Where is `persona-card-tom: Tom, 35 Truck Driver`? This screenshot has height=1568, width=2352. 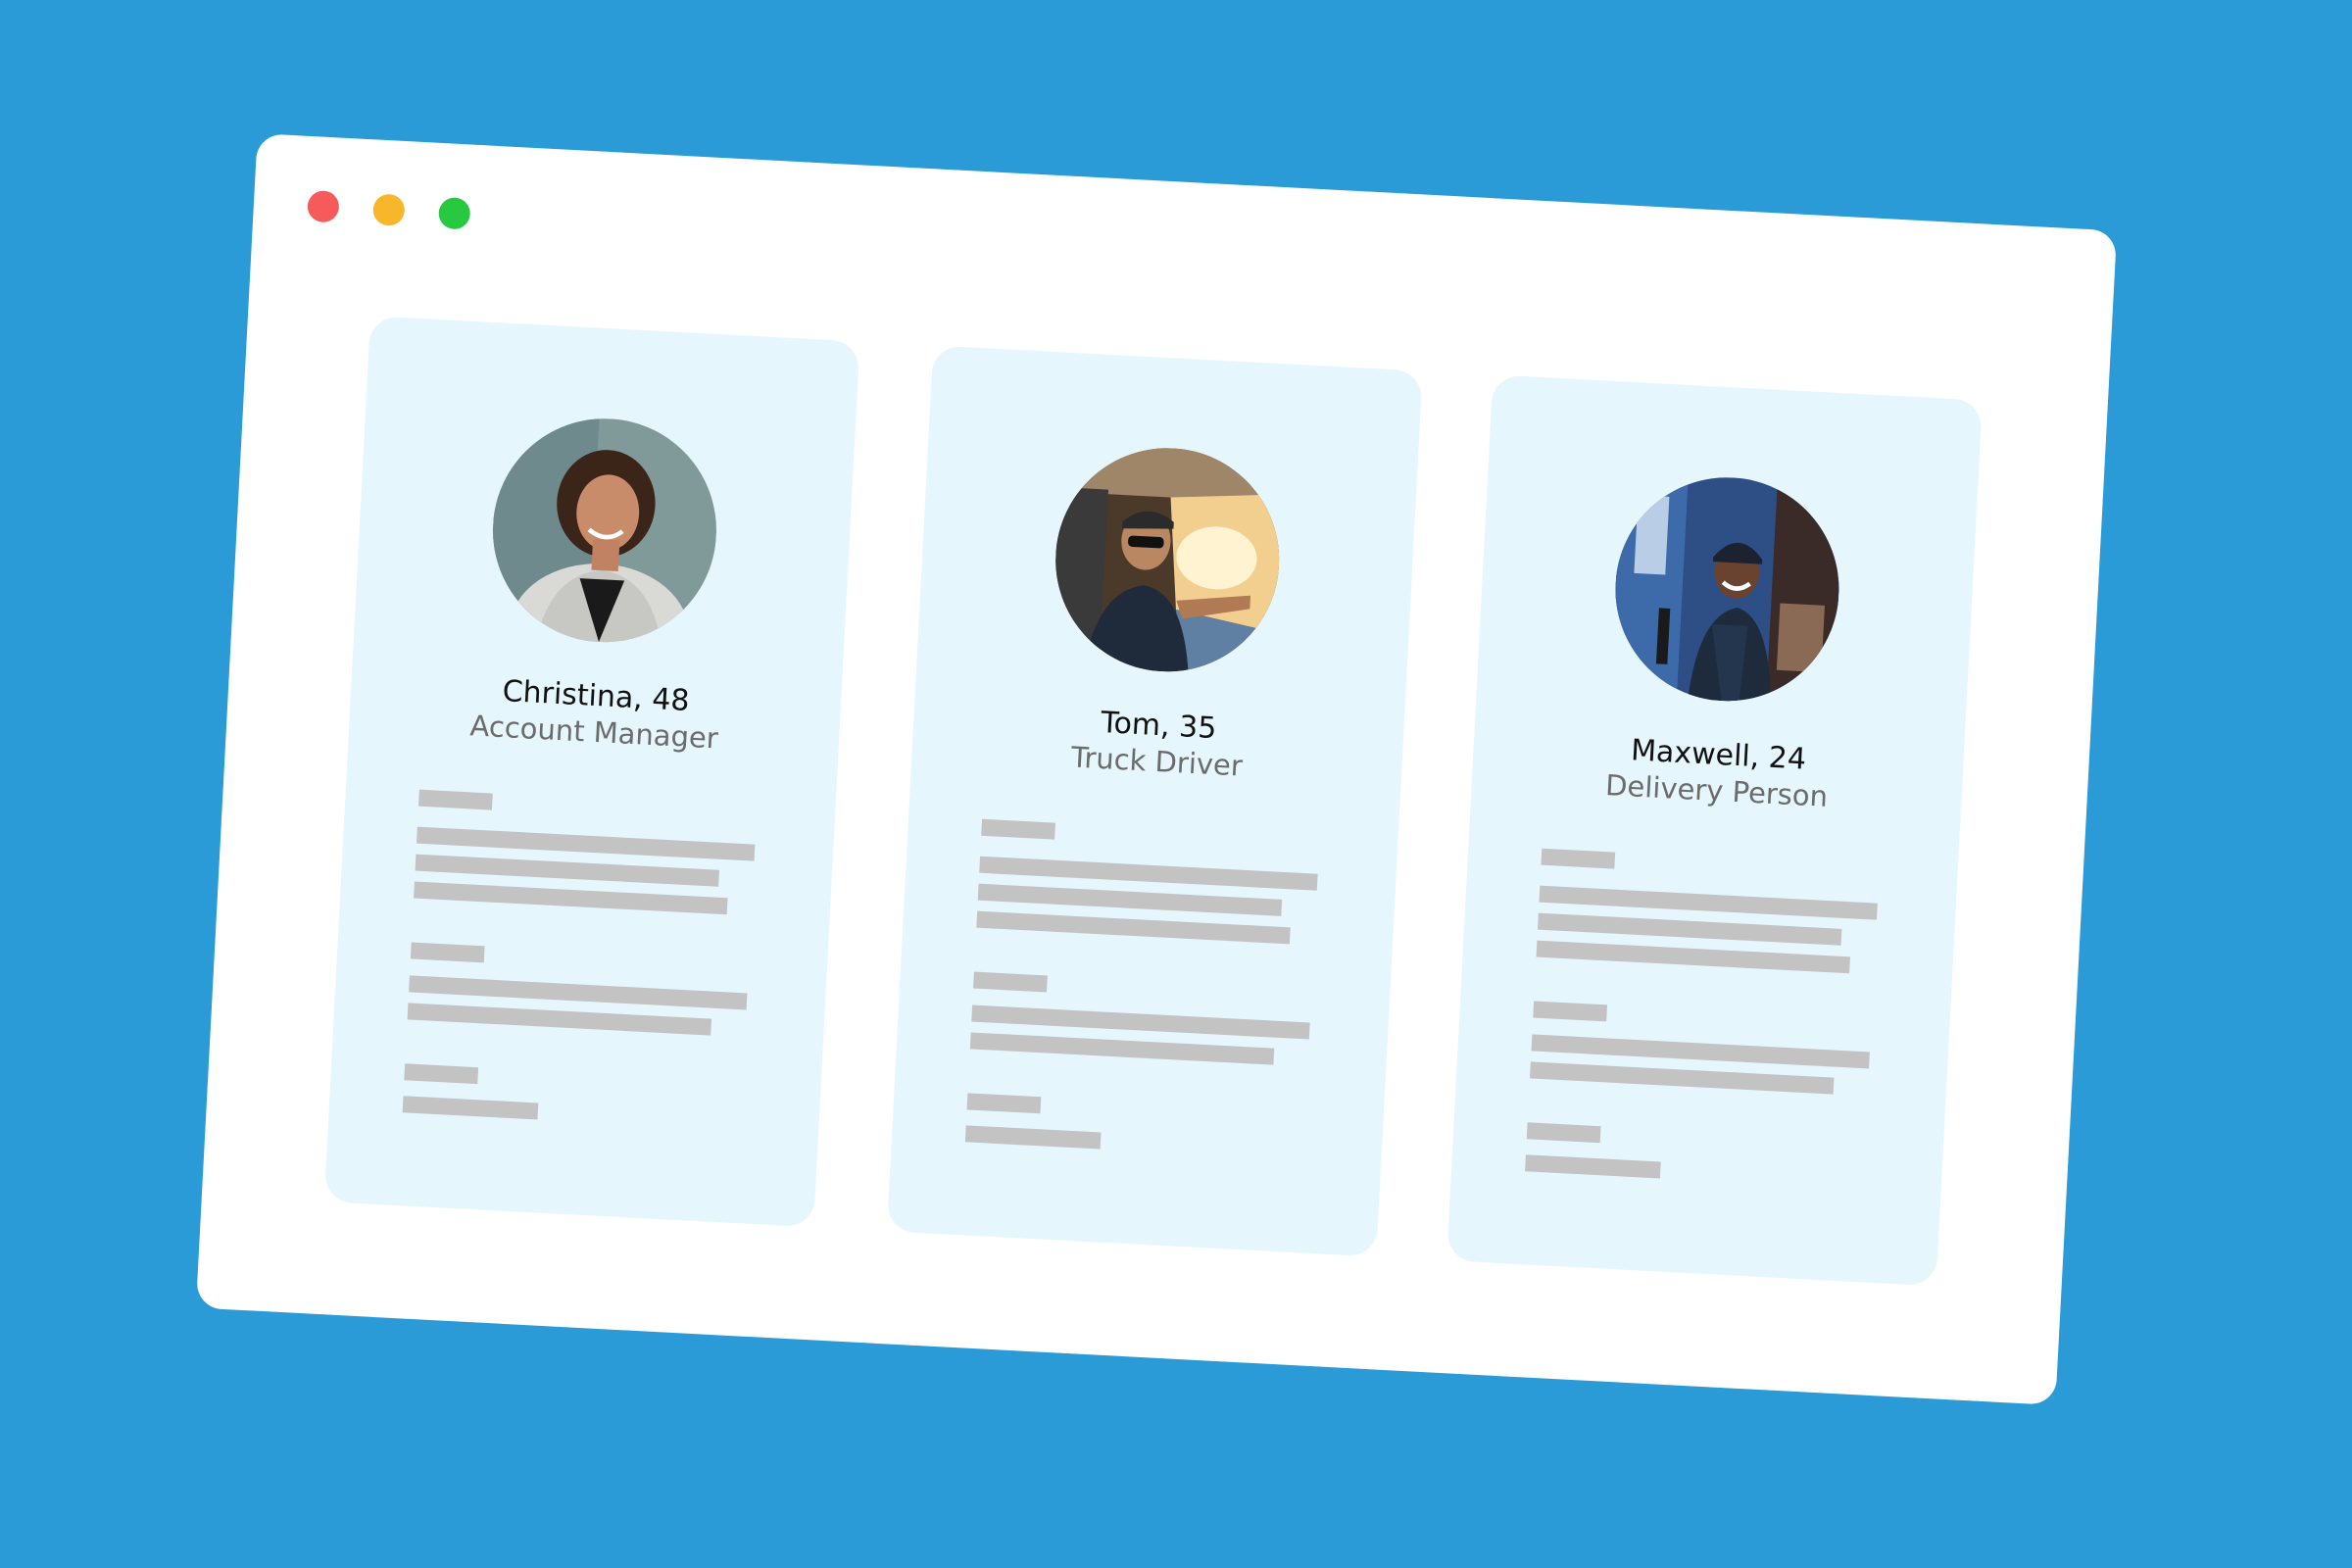
persona-card-tom: Tom, 35 Truck Driver is located at coordinates (1154, 801).